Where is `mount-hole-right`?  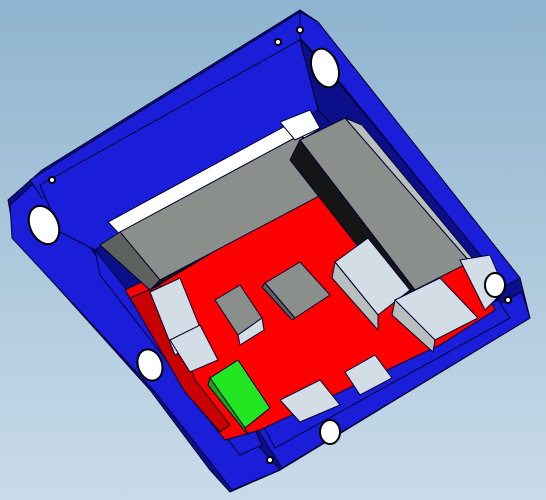
mount-hole-right is located at coordinates (495, 285).